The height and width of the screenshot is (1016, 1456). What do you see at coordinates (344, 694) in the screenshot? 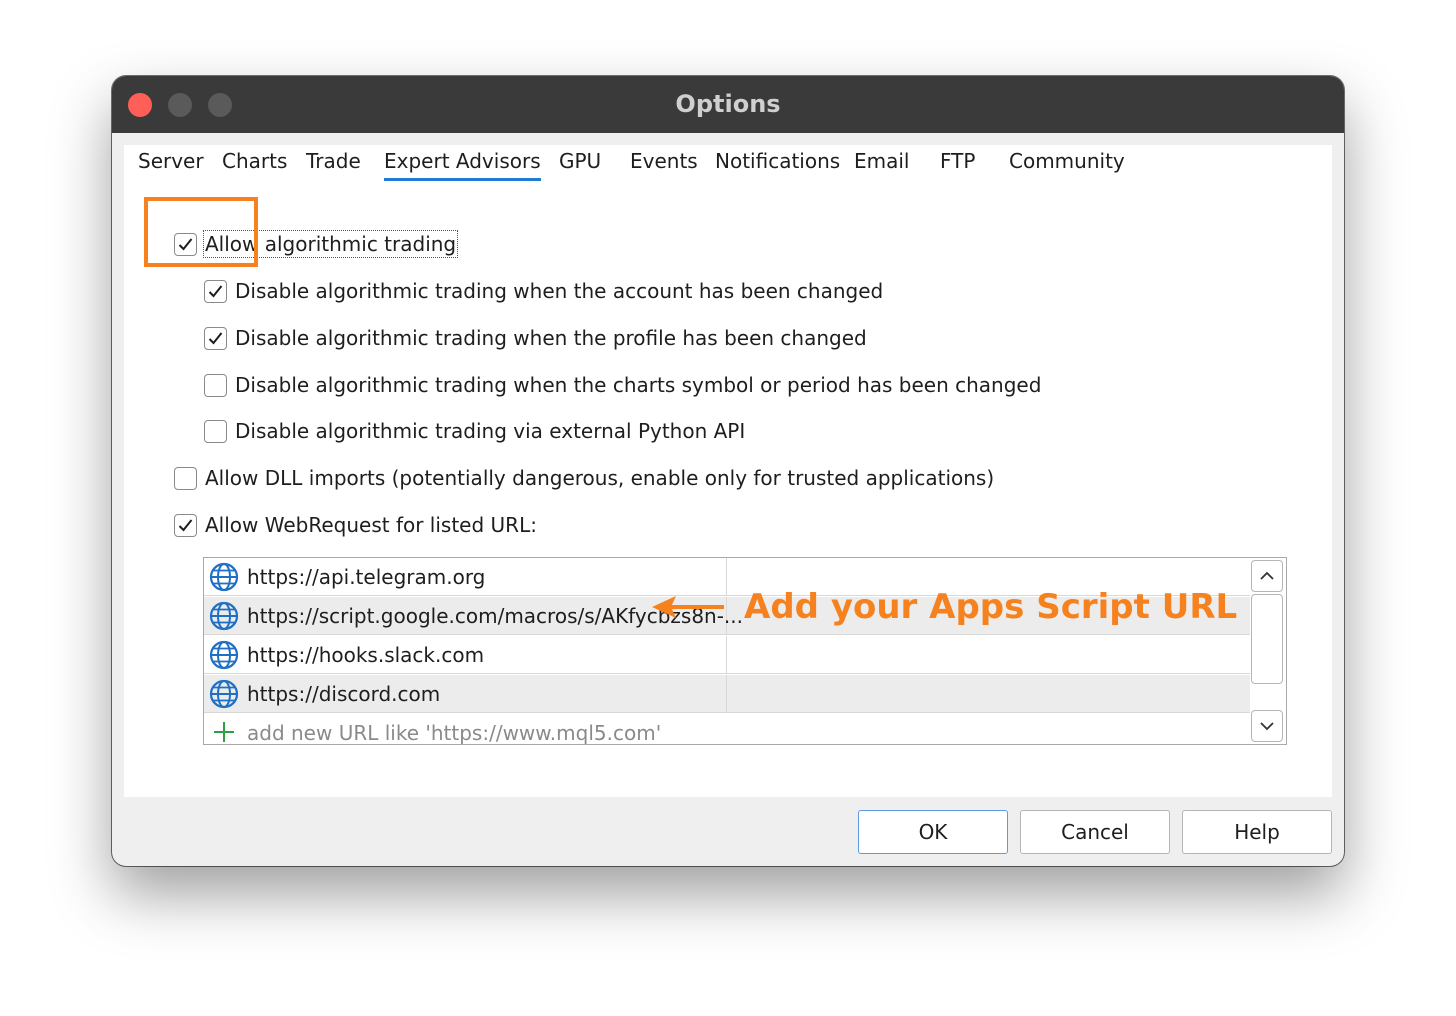
I see `url-text: https://discord.com` at bounding box center [344, 694].